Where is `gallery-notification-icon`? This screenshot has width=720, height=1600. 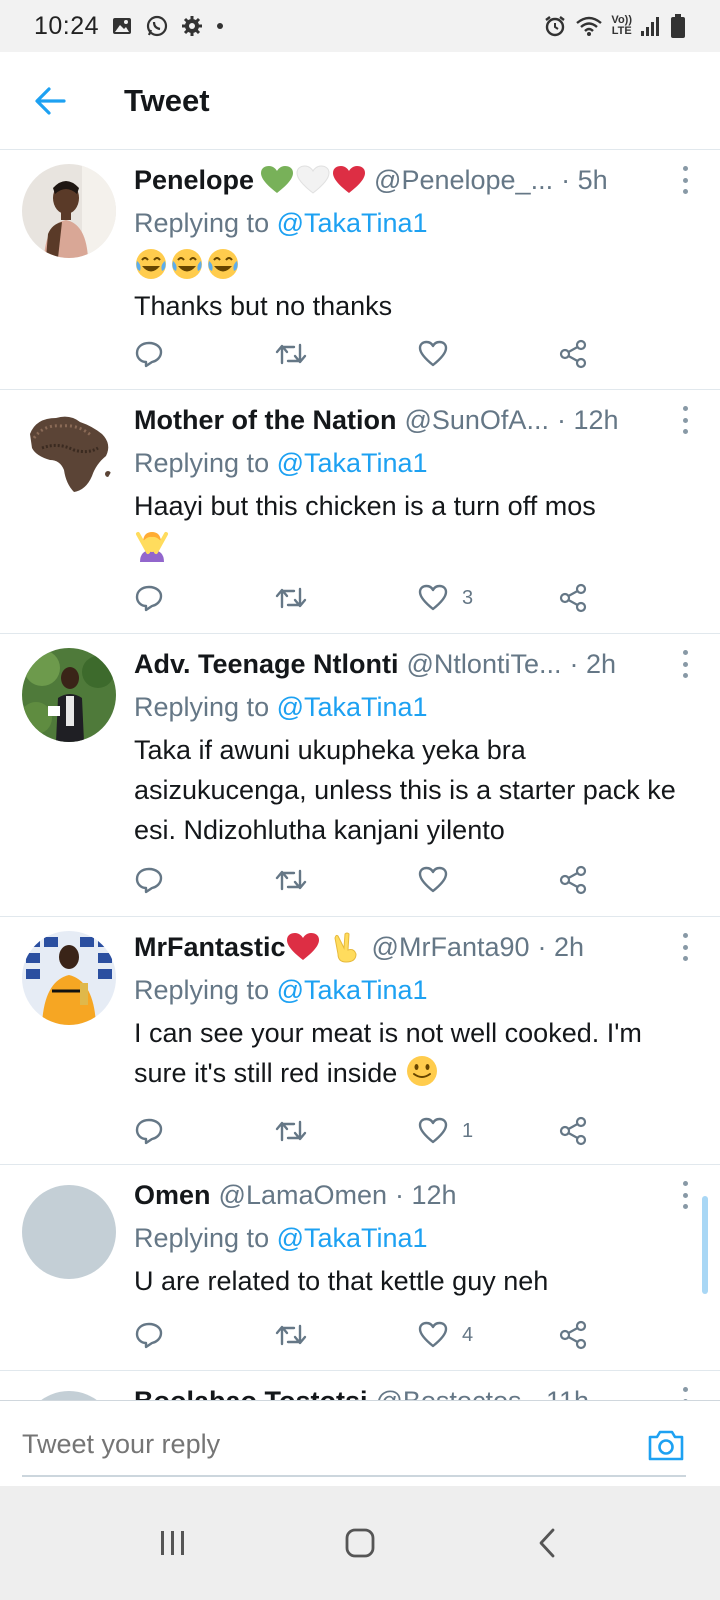 gallery-notification-icon is located at coordinates (122, 26).